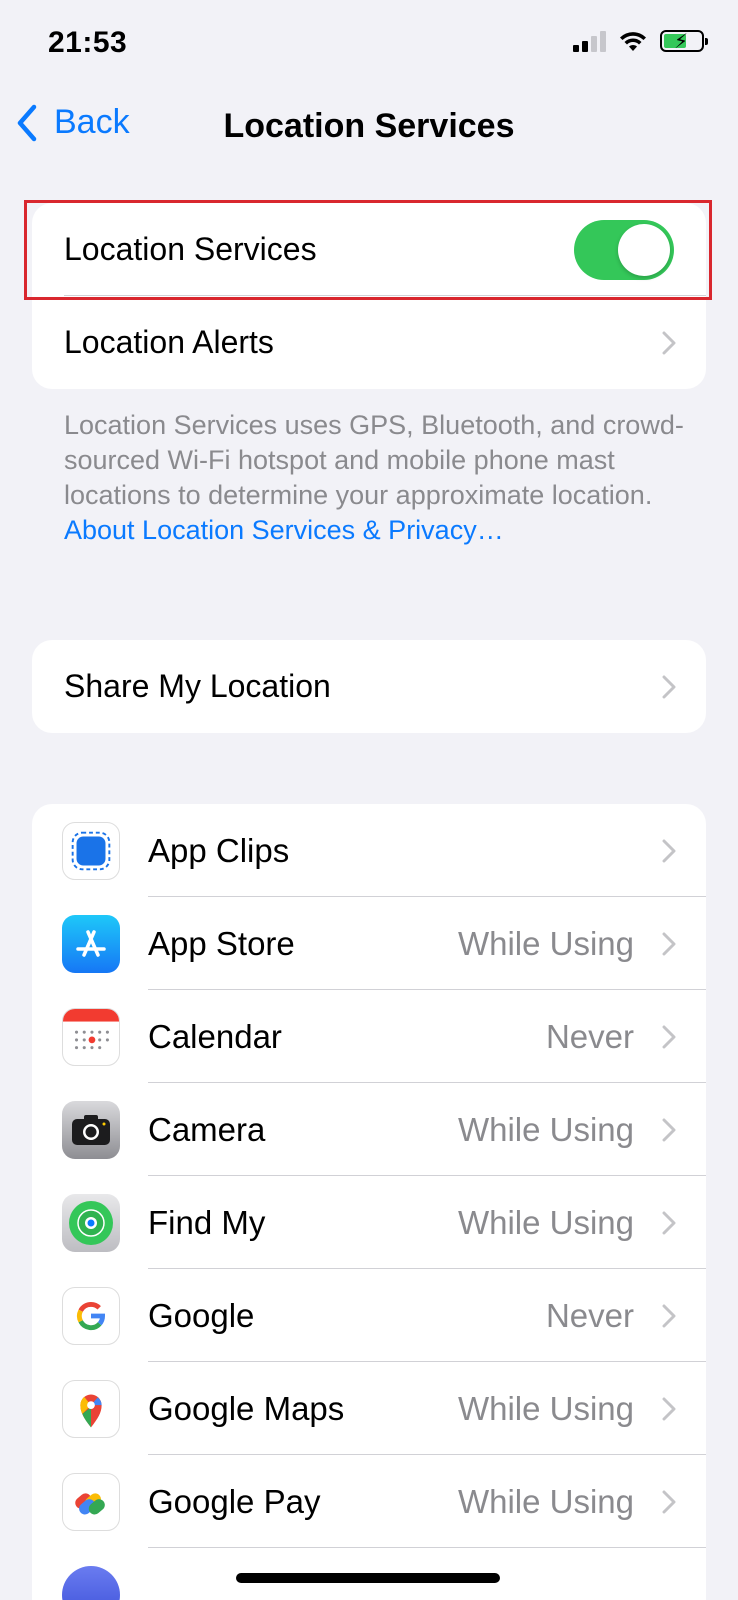 The image size is (738, 1600). I want to click on list-item: Google Pay While Using, so click(369, 1501).